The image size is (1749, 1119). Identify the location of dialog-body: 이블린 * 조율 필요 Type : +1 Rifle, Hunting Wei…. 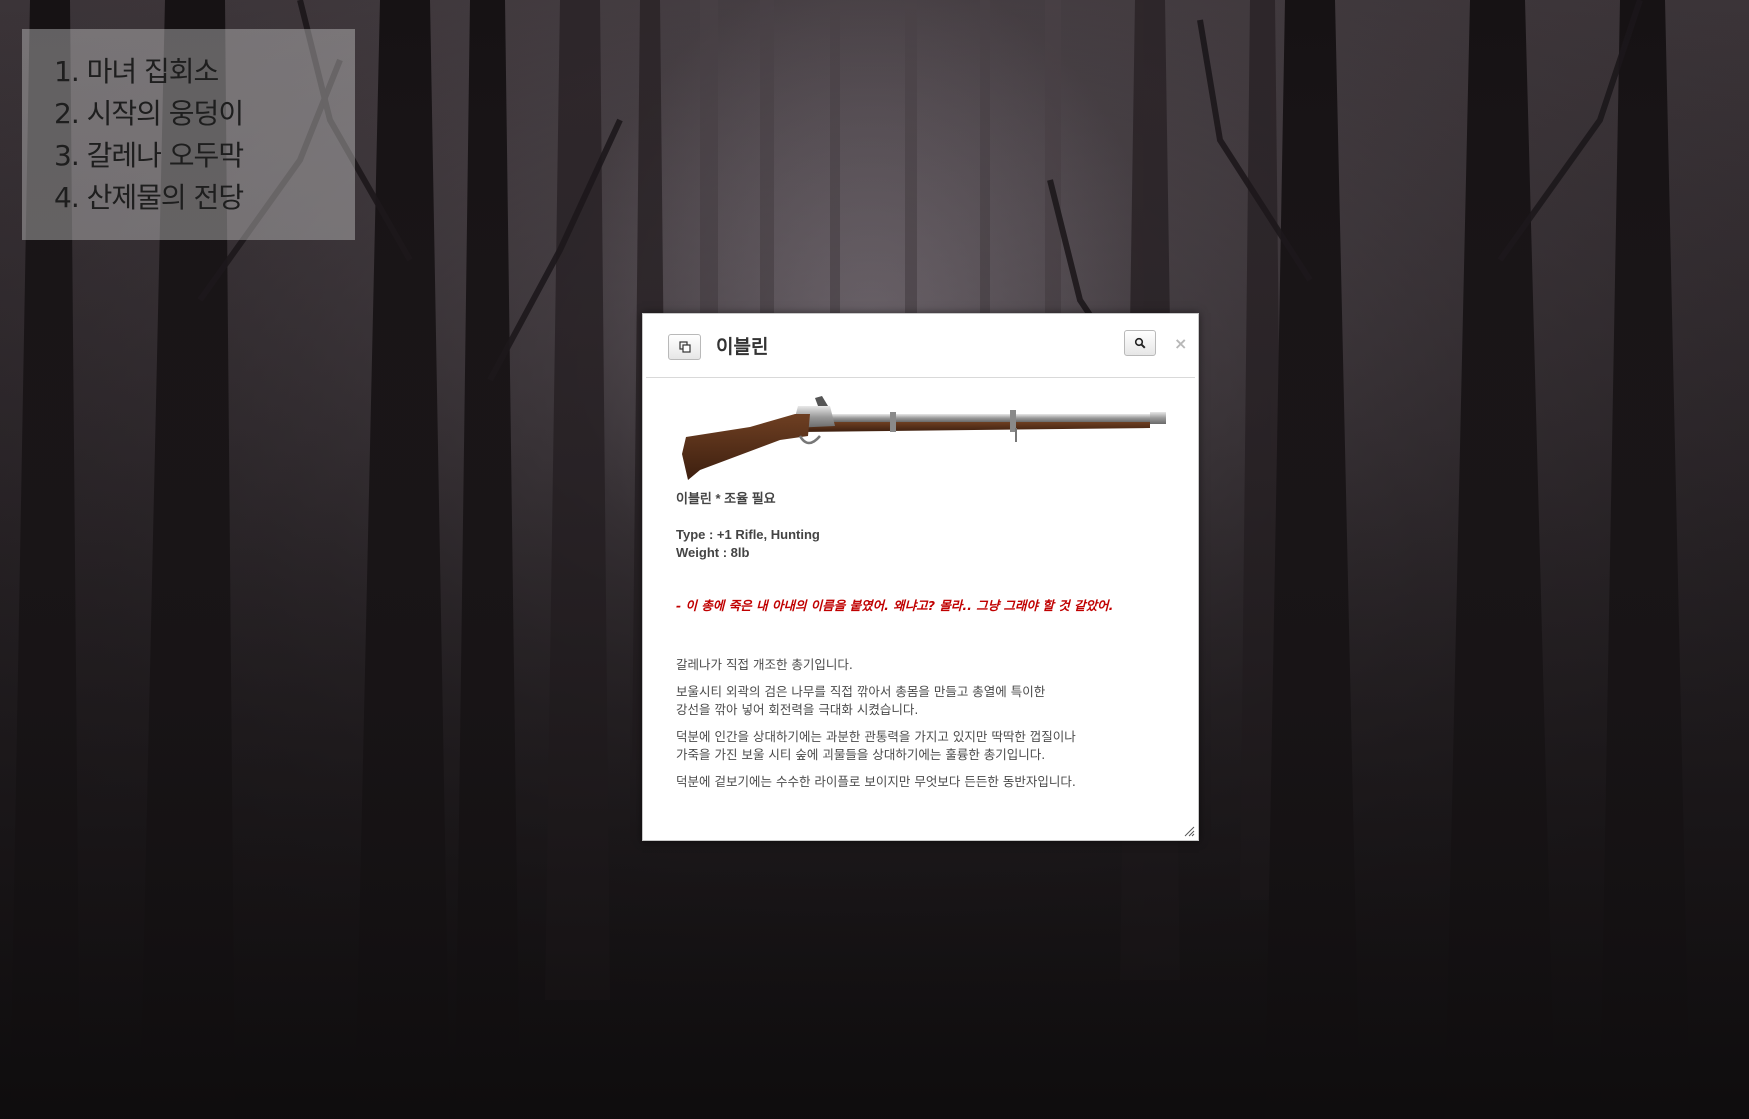
(926, 591).